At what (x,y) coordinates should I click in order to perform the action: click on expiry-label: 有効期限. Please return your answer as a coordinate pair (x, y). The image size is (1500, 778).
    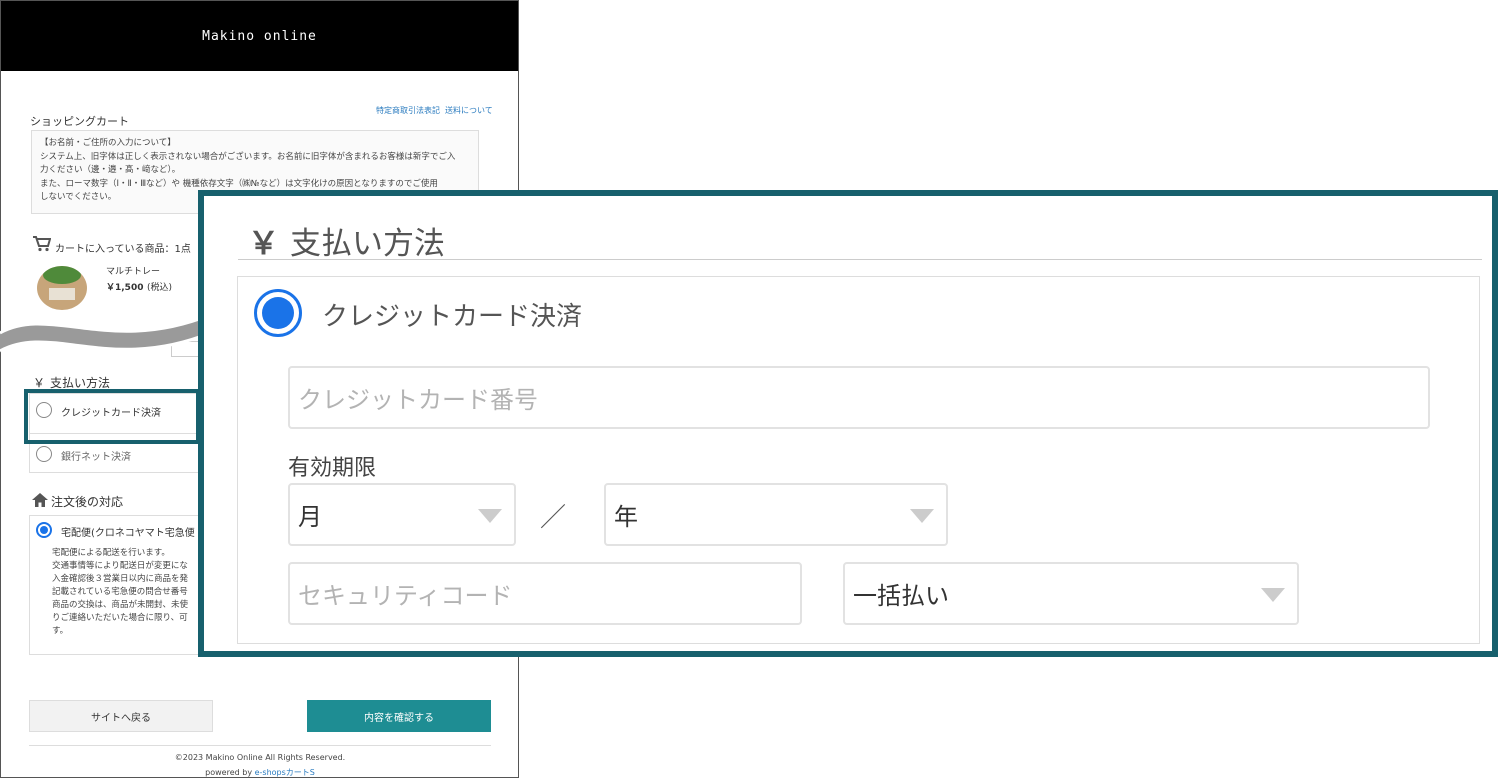
    Looking at the image, I should click on (332, 468).